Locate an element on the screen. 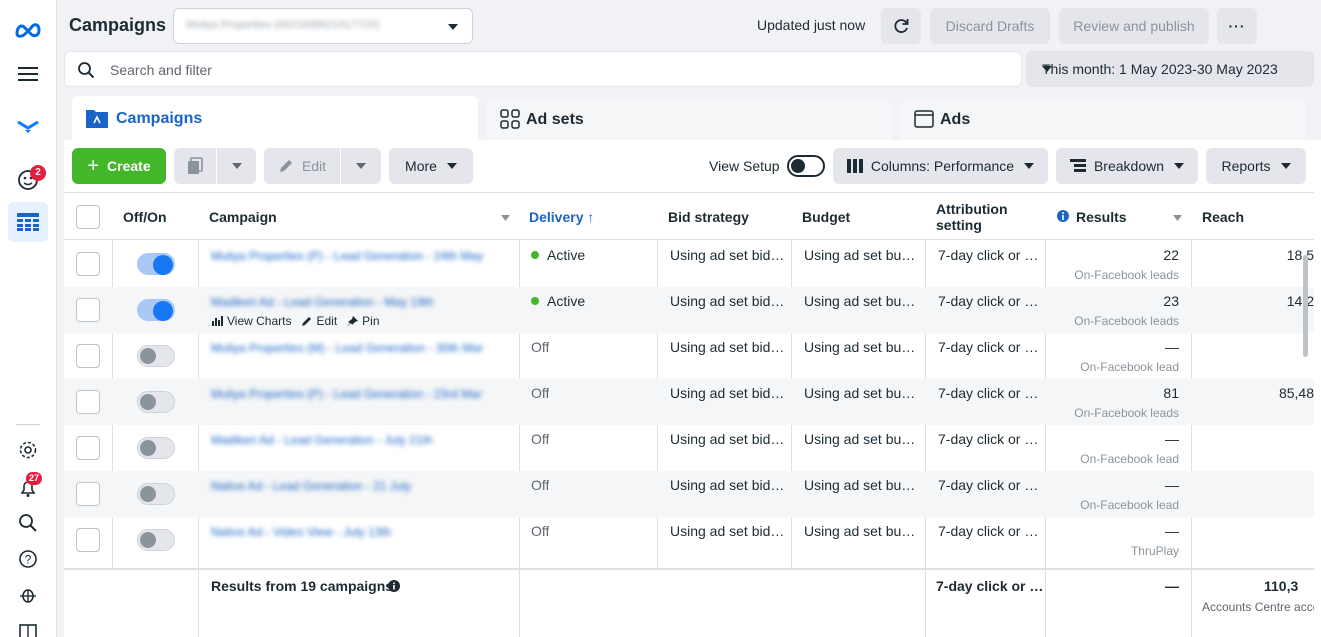 This screenshot has width=1321, height=637. ad-card-icon is located at coordinates (924, 119).